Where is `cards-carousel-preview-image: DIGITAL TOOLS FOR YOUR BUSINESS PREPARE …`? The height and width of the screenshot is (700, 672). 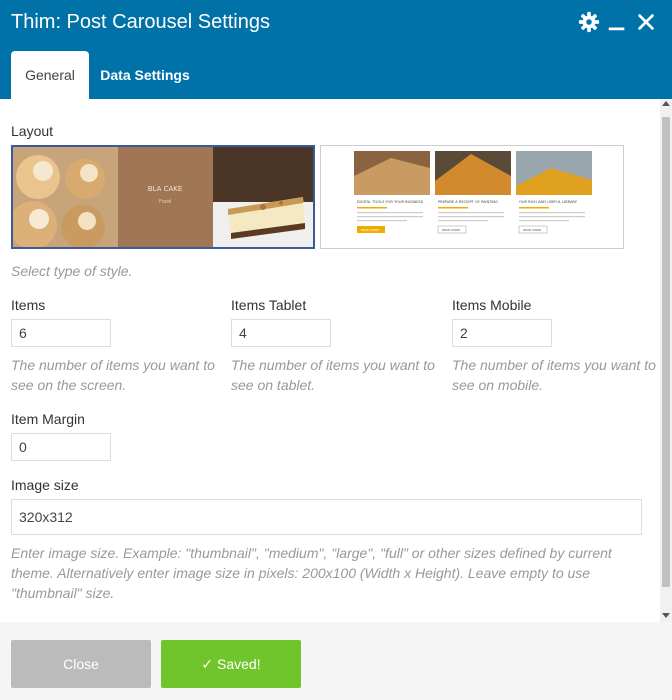
cards-carousel-preview-image: DIGITAL TOOLS FOR YOUR BUSINESS PREPARE … is located at coordinates (472, 197).